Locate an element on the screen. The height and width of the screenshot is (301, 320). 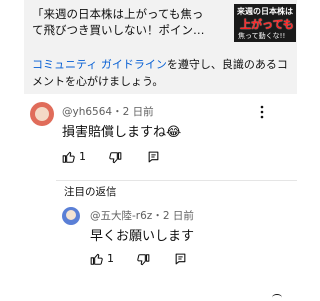
community-guidelines-link: コミュニティ ガイドライン is located at coordinates (99, 64).